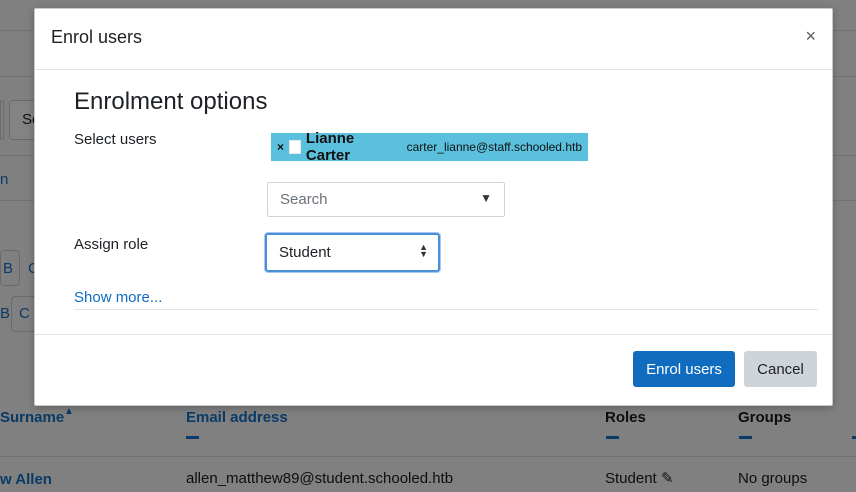 The width and height of the screenshot is (856, 492). What do you see at coordinates (320, 478) in the screenshot?
I see `bg-row-email: allen_matthew89@student.schooled.htb` at bounding box center [320, 478].